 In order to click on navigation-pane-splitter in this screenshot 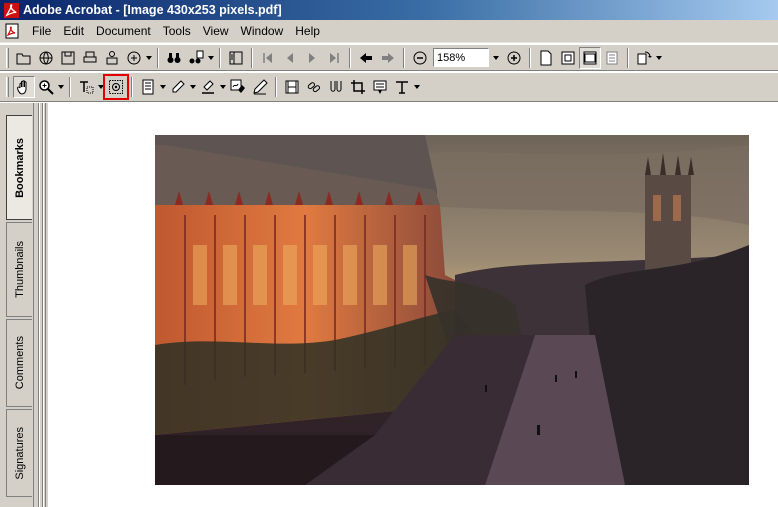, I will do `click(41, 305)`.